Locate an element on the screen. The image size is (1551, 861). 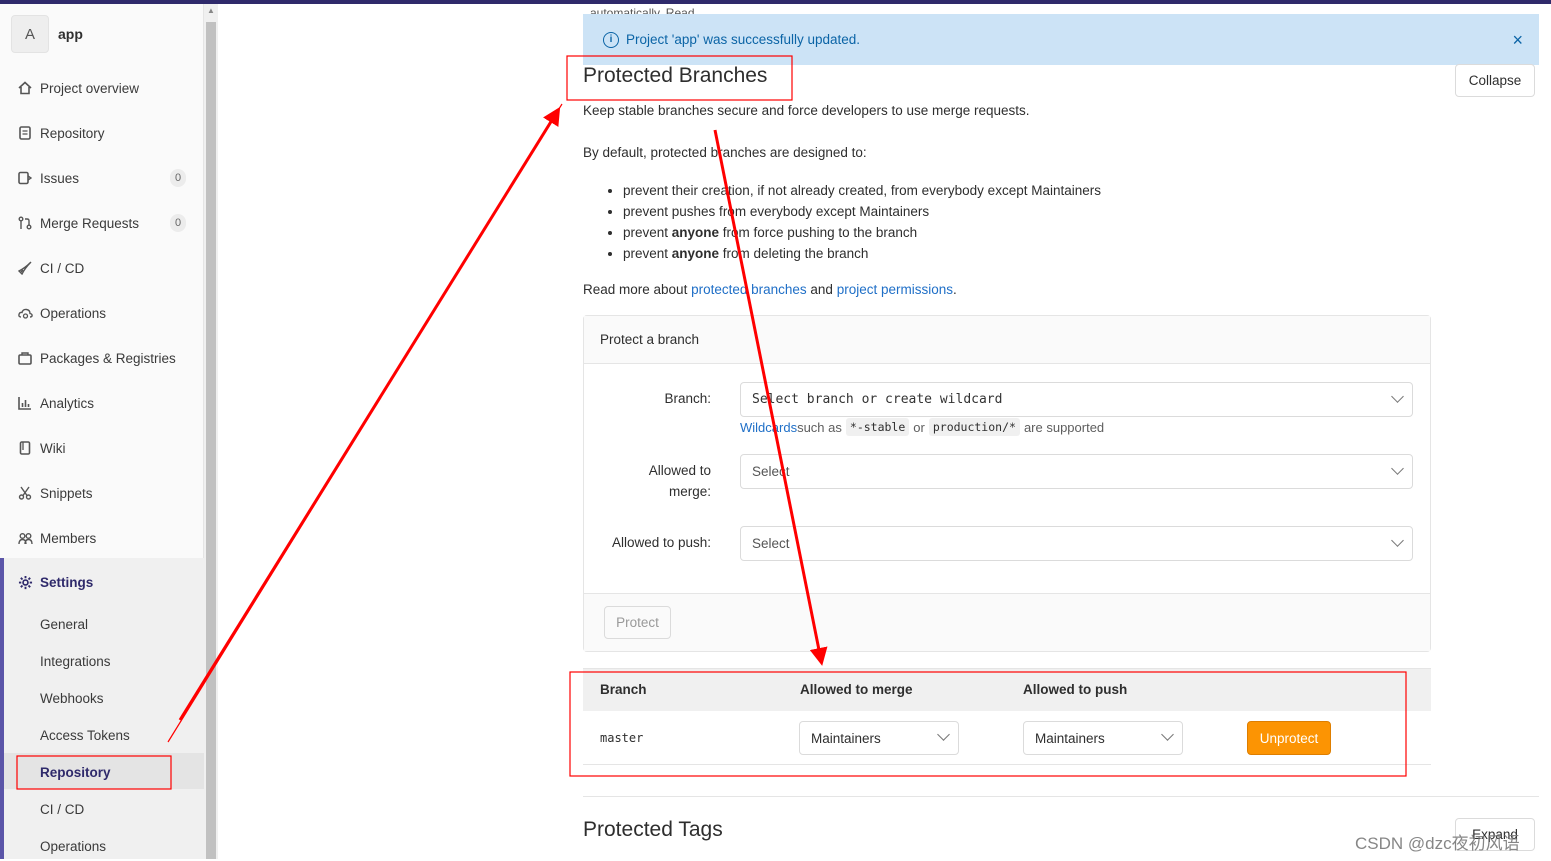
book-icon is located at coordinates (25, 448).